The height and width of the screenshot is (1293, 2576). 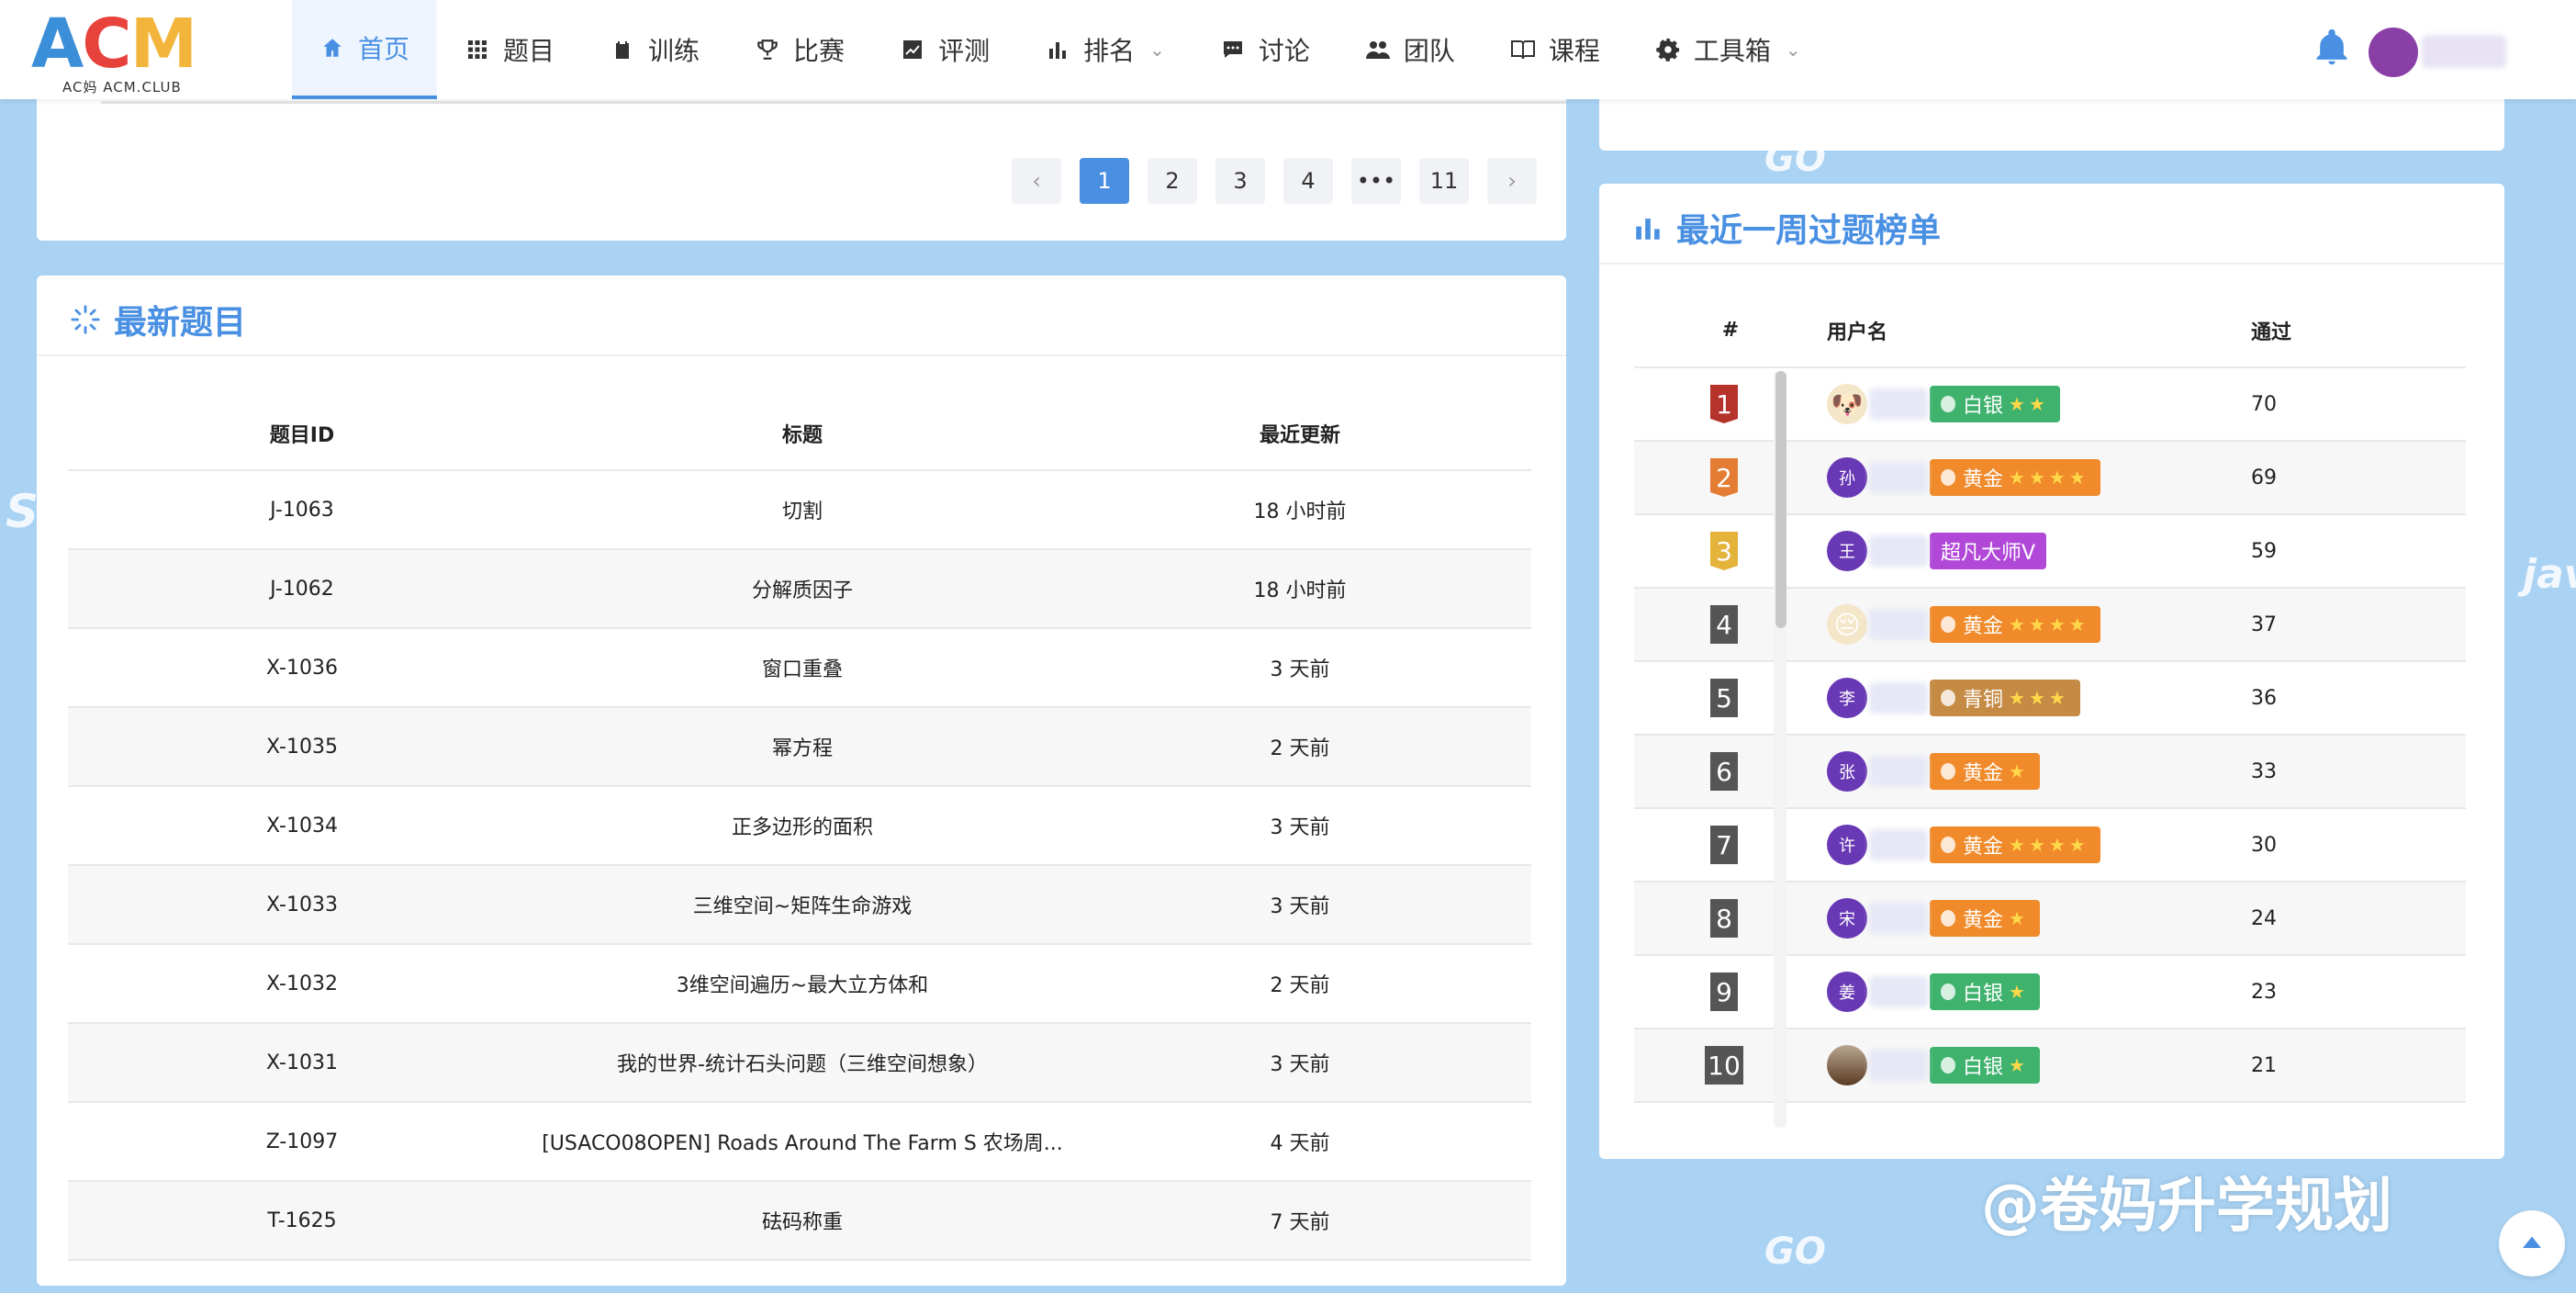 What do you see at coordinates (2032, 992) in the screenshot?
I see `username-cell: 姜 白银 ★` at bounding box center [2032, 992].